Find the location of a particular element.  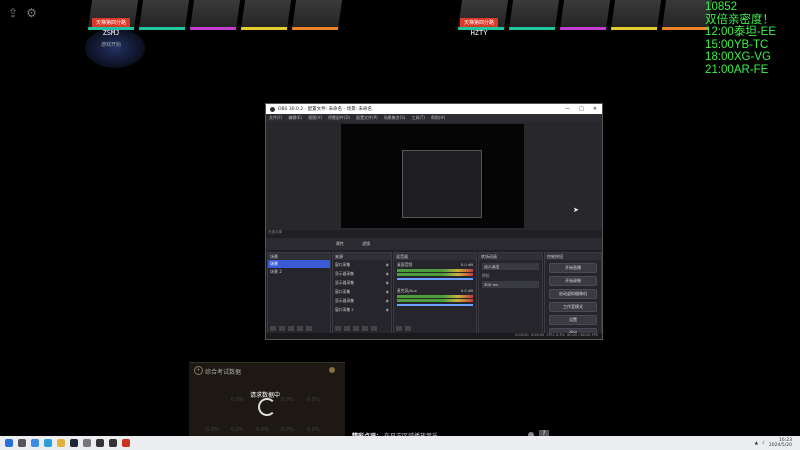

steam-icon is located at coordinates (74, 443).